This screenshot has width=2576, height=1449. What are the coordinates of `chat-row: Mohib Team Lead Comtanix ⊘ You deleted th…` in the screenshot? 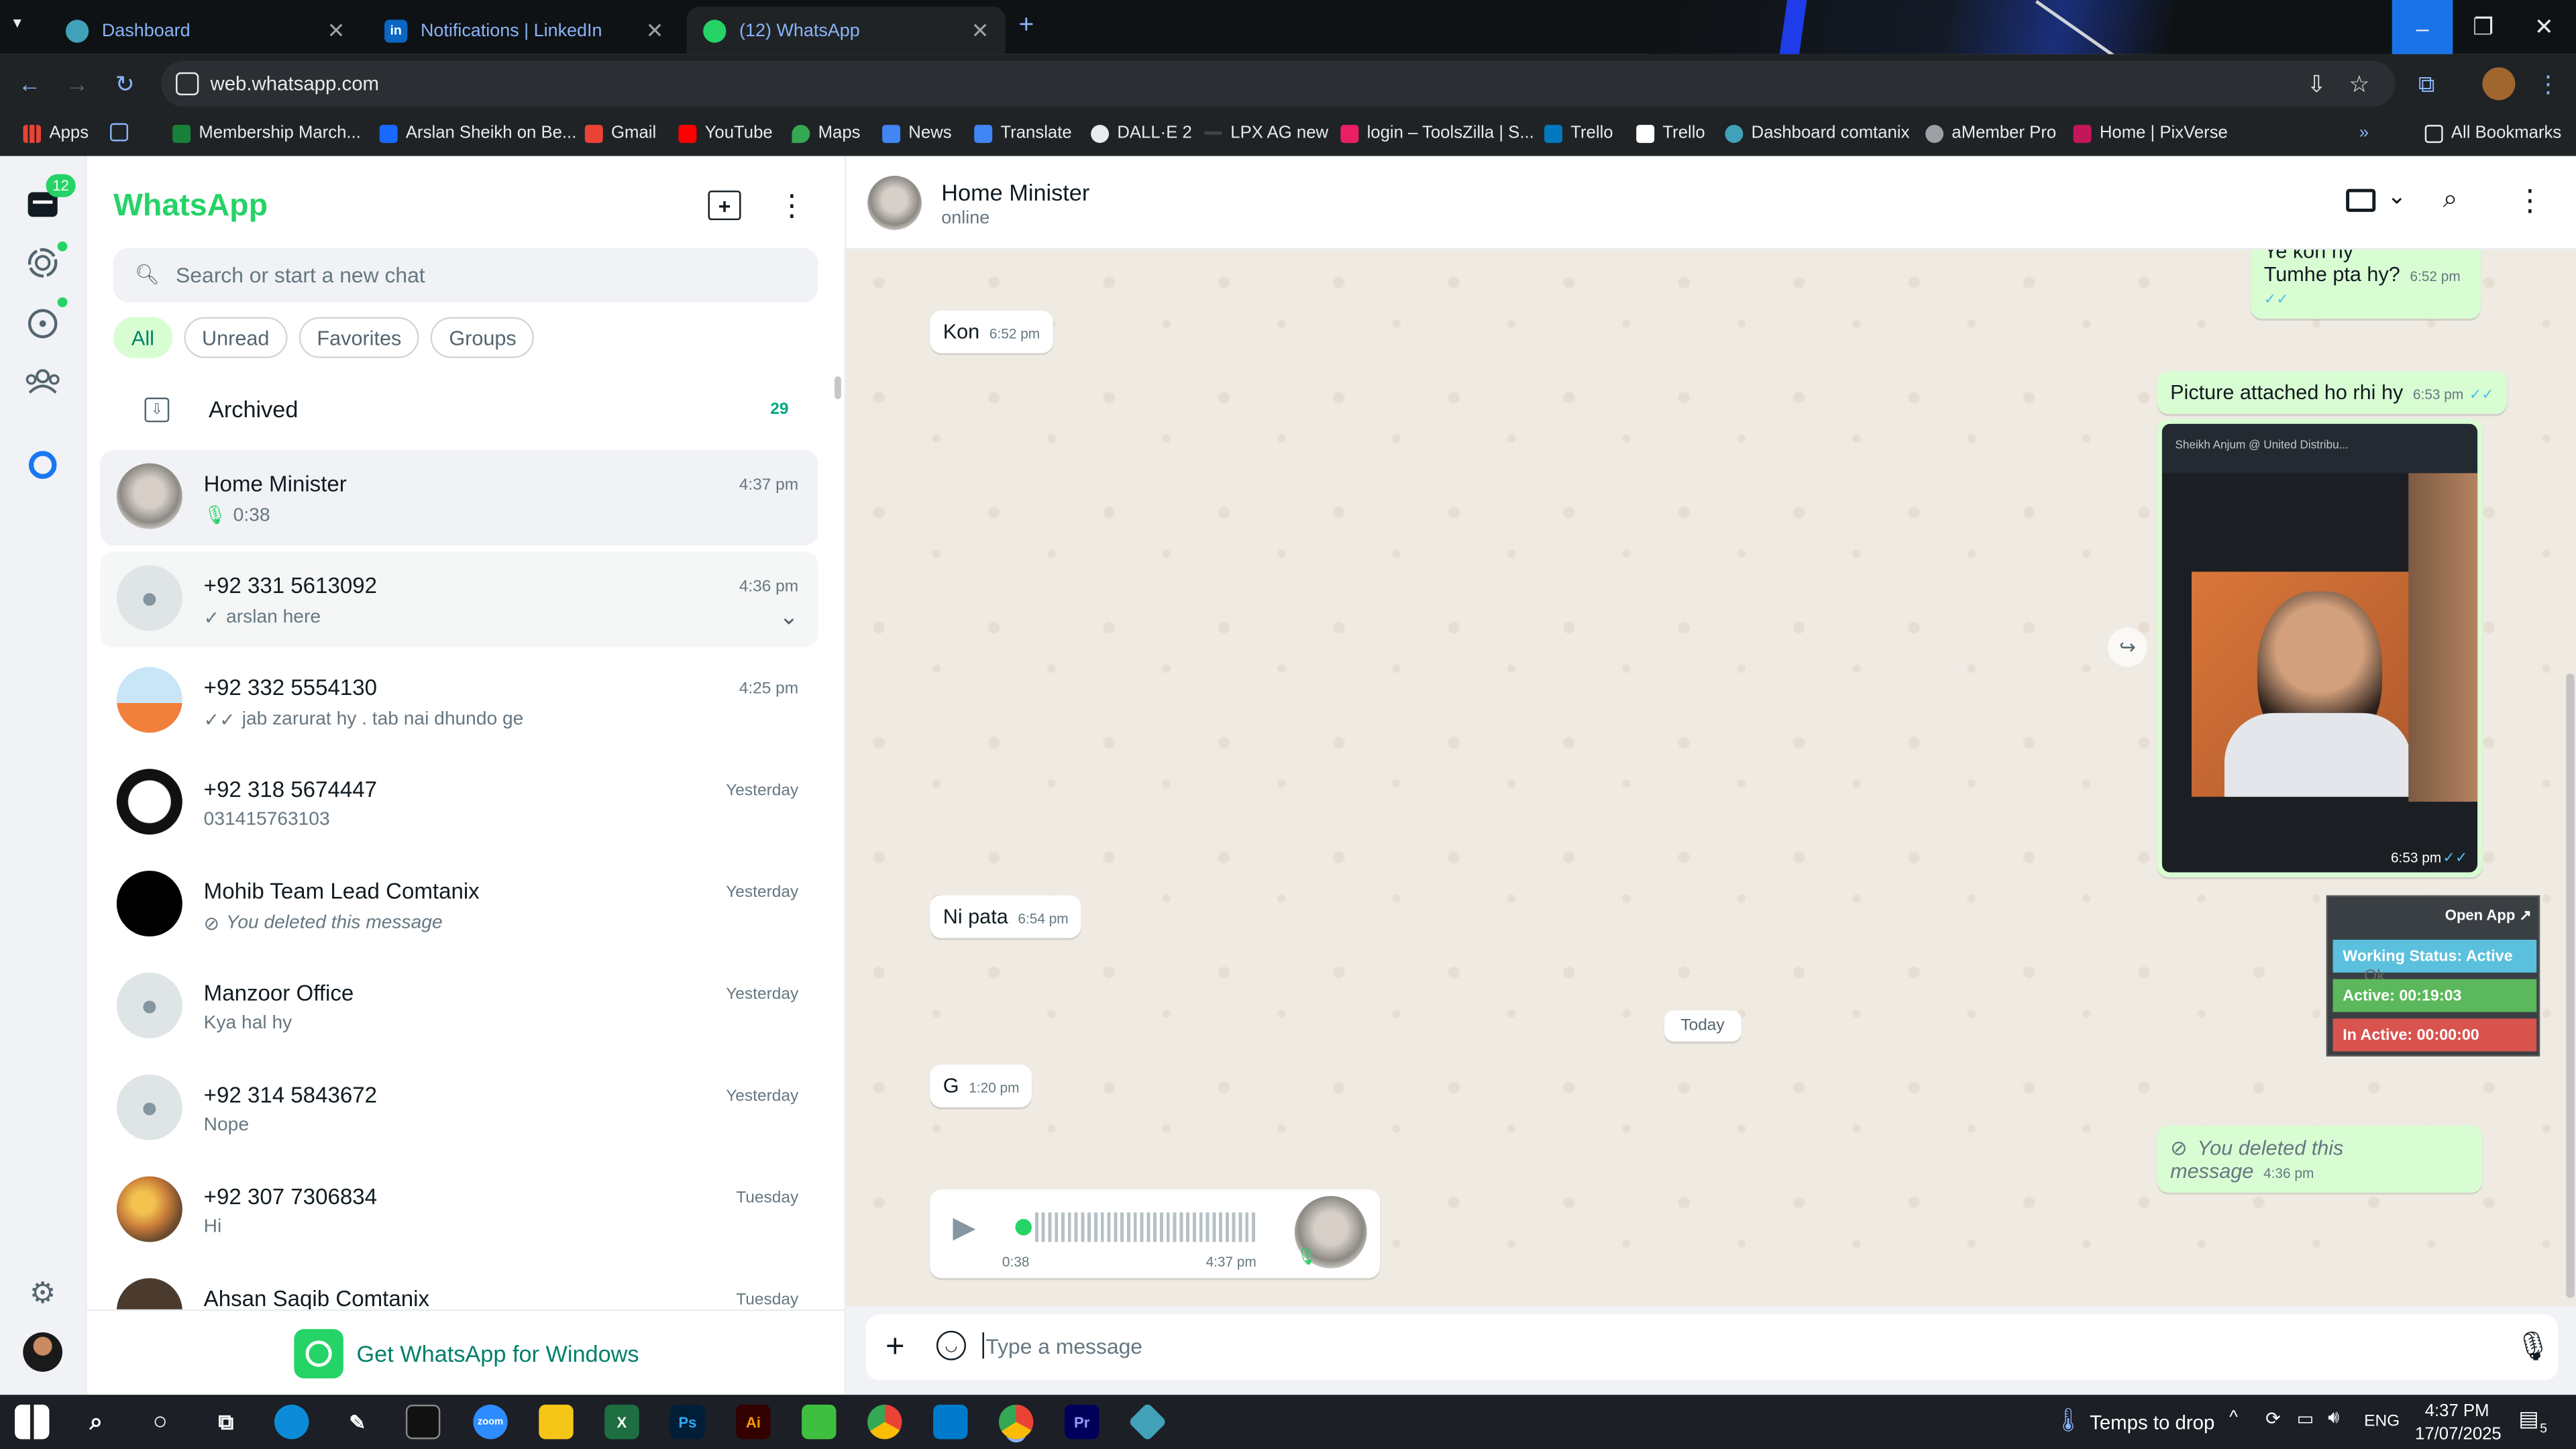 It's located at (459, 905).